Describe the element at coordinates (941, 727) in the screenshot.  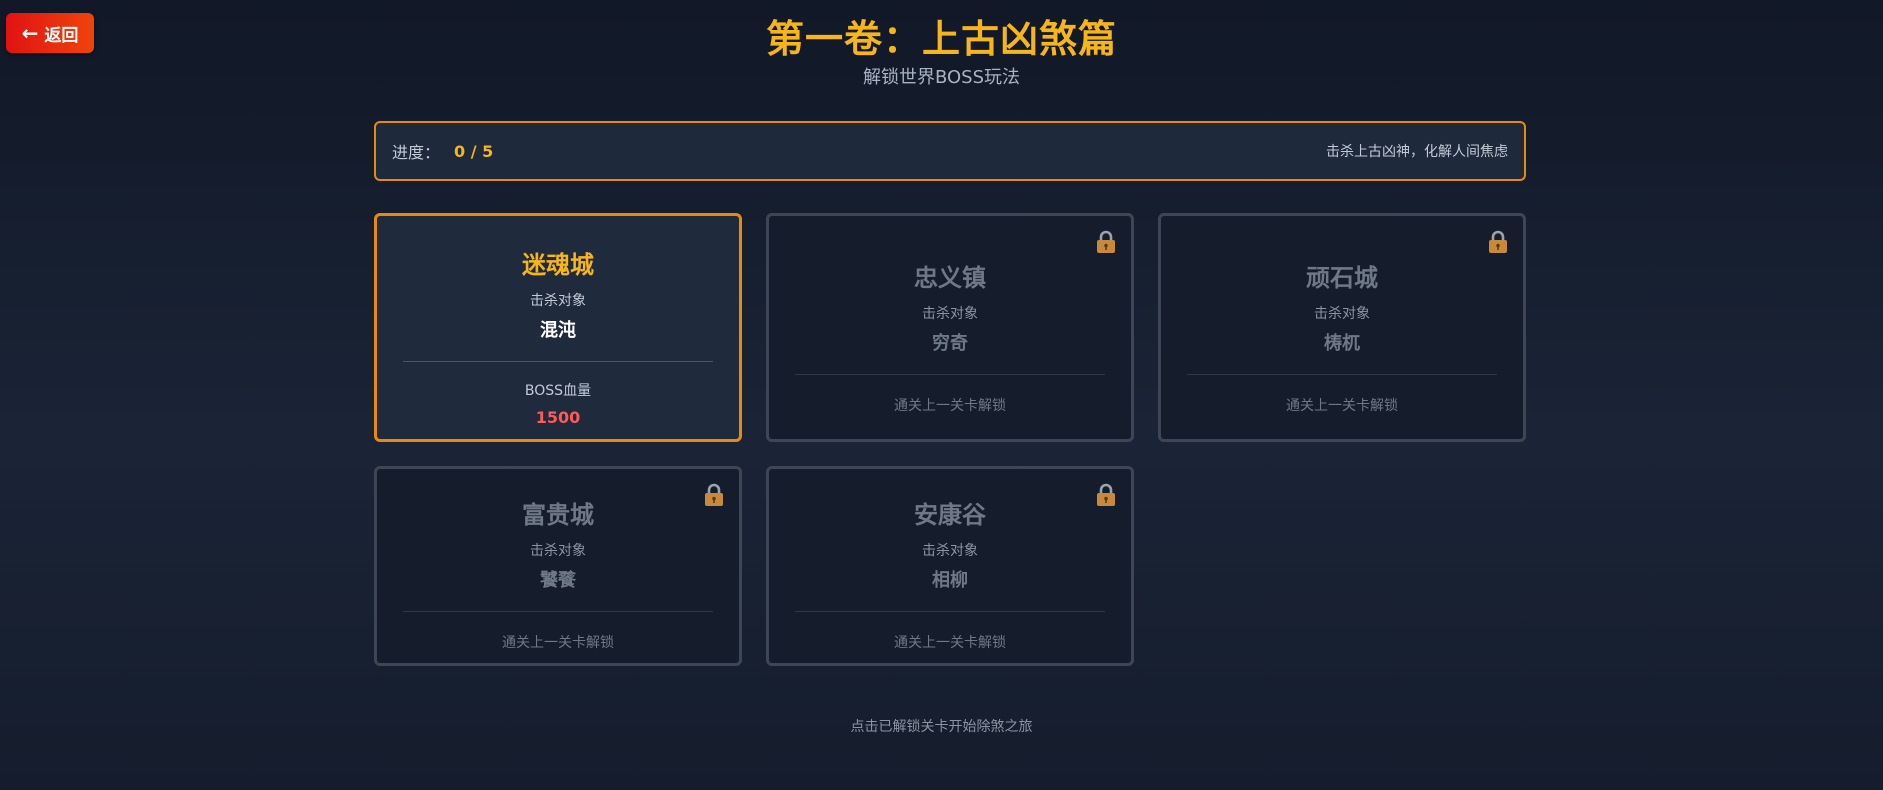
I see `footer-hint: 点击已解锁关卡开始除煞之旅` at that location.